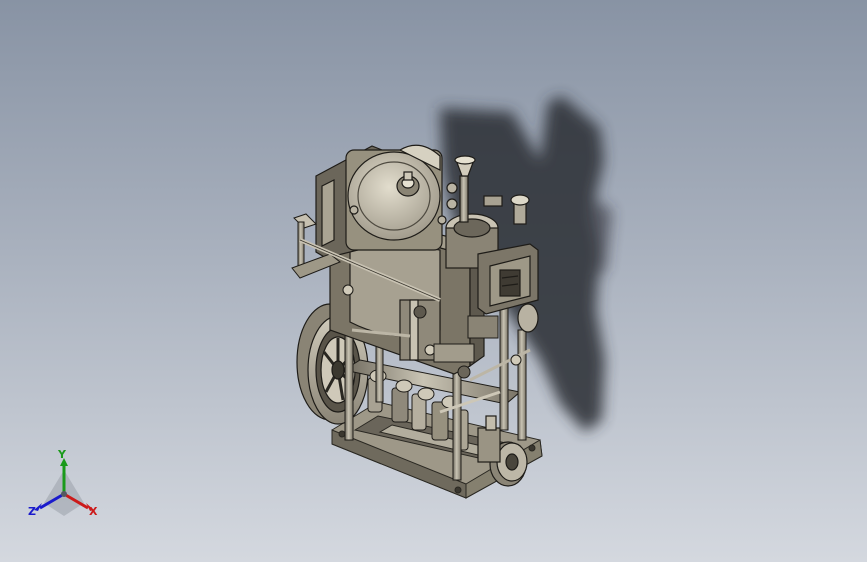 This screenshot has width=867, height=562. Describe the element at coordinates (386, 201) in the screenshot. I see `cylinder-head` at that location.